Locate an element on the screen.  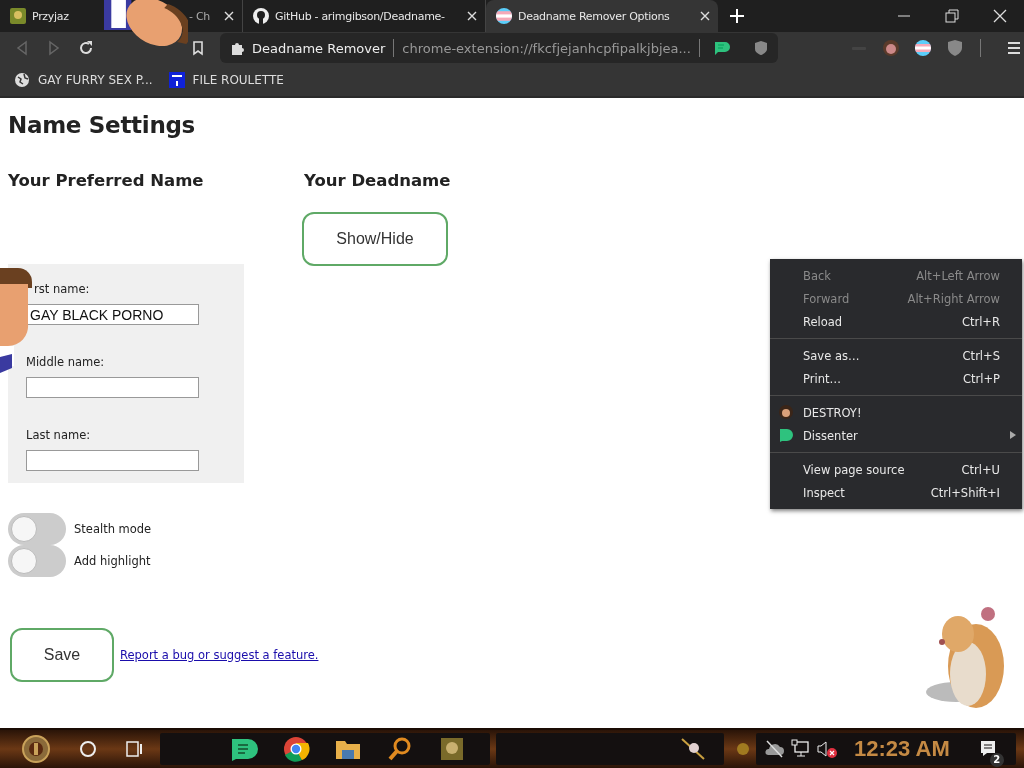
submenu-arrow-icon is located at coordinates (1013, 435).